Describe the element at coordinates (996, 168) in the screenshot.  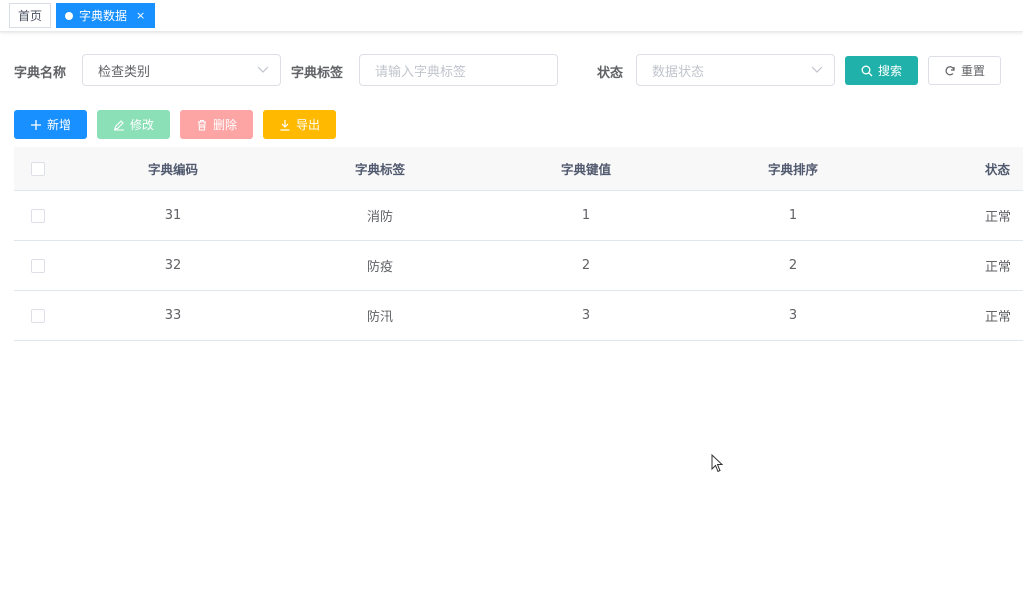
I see `header-status: 状态` at that location.